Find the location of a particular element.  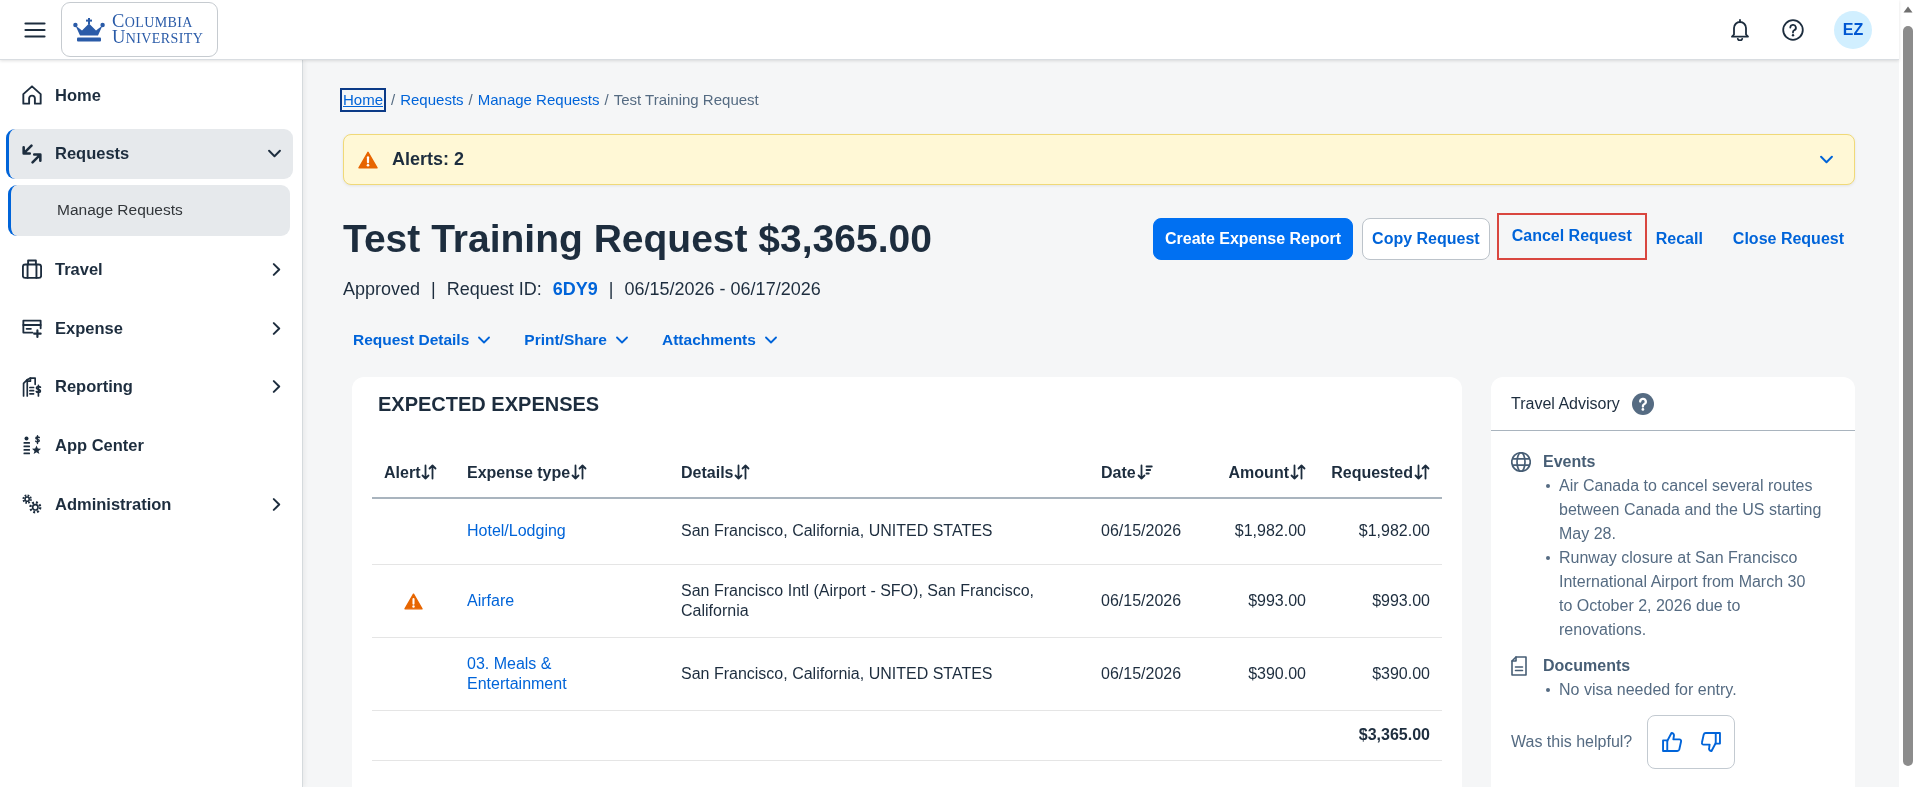

expense-type-link: Hotel/Lodging is located at coordinates (516, 531).